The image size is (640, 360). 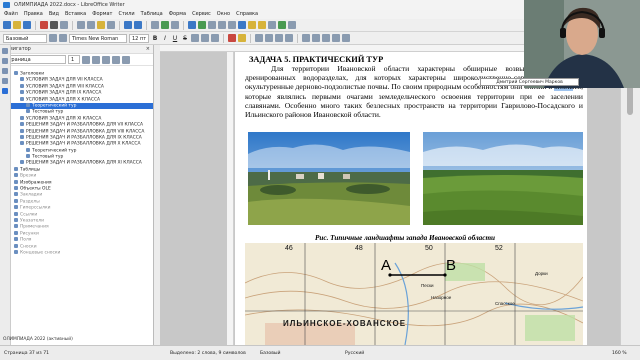 What do you see at coordinates (86, 59) in the screenshot?
I see `previous-icon` at bounding box center [86, 59].